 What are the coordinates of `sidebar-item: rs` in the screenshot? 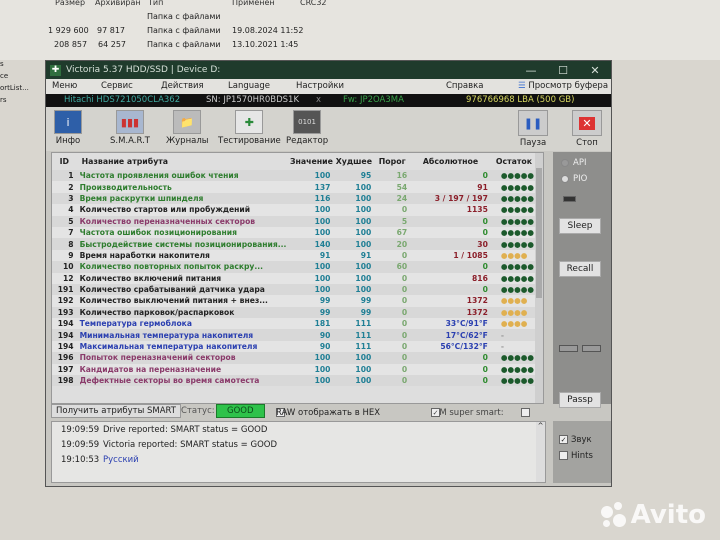 It's located at (22, 102).